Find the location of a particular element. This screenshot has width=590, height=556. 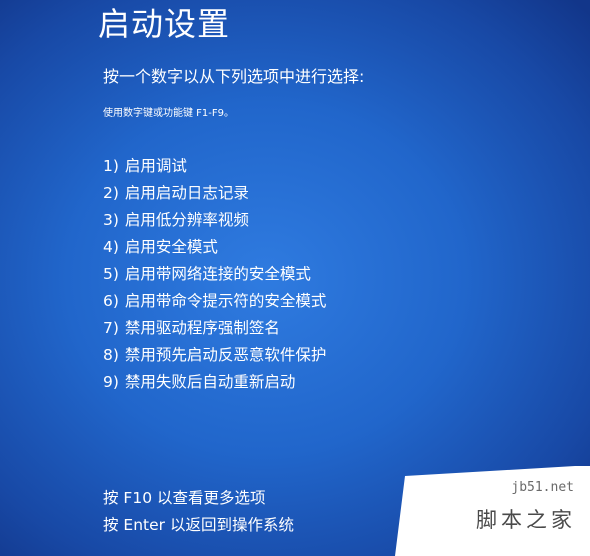

option-enable-boot-logging: 2) 启用启动日志记录 is located at coordinates (214, 195).